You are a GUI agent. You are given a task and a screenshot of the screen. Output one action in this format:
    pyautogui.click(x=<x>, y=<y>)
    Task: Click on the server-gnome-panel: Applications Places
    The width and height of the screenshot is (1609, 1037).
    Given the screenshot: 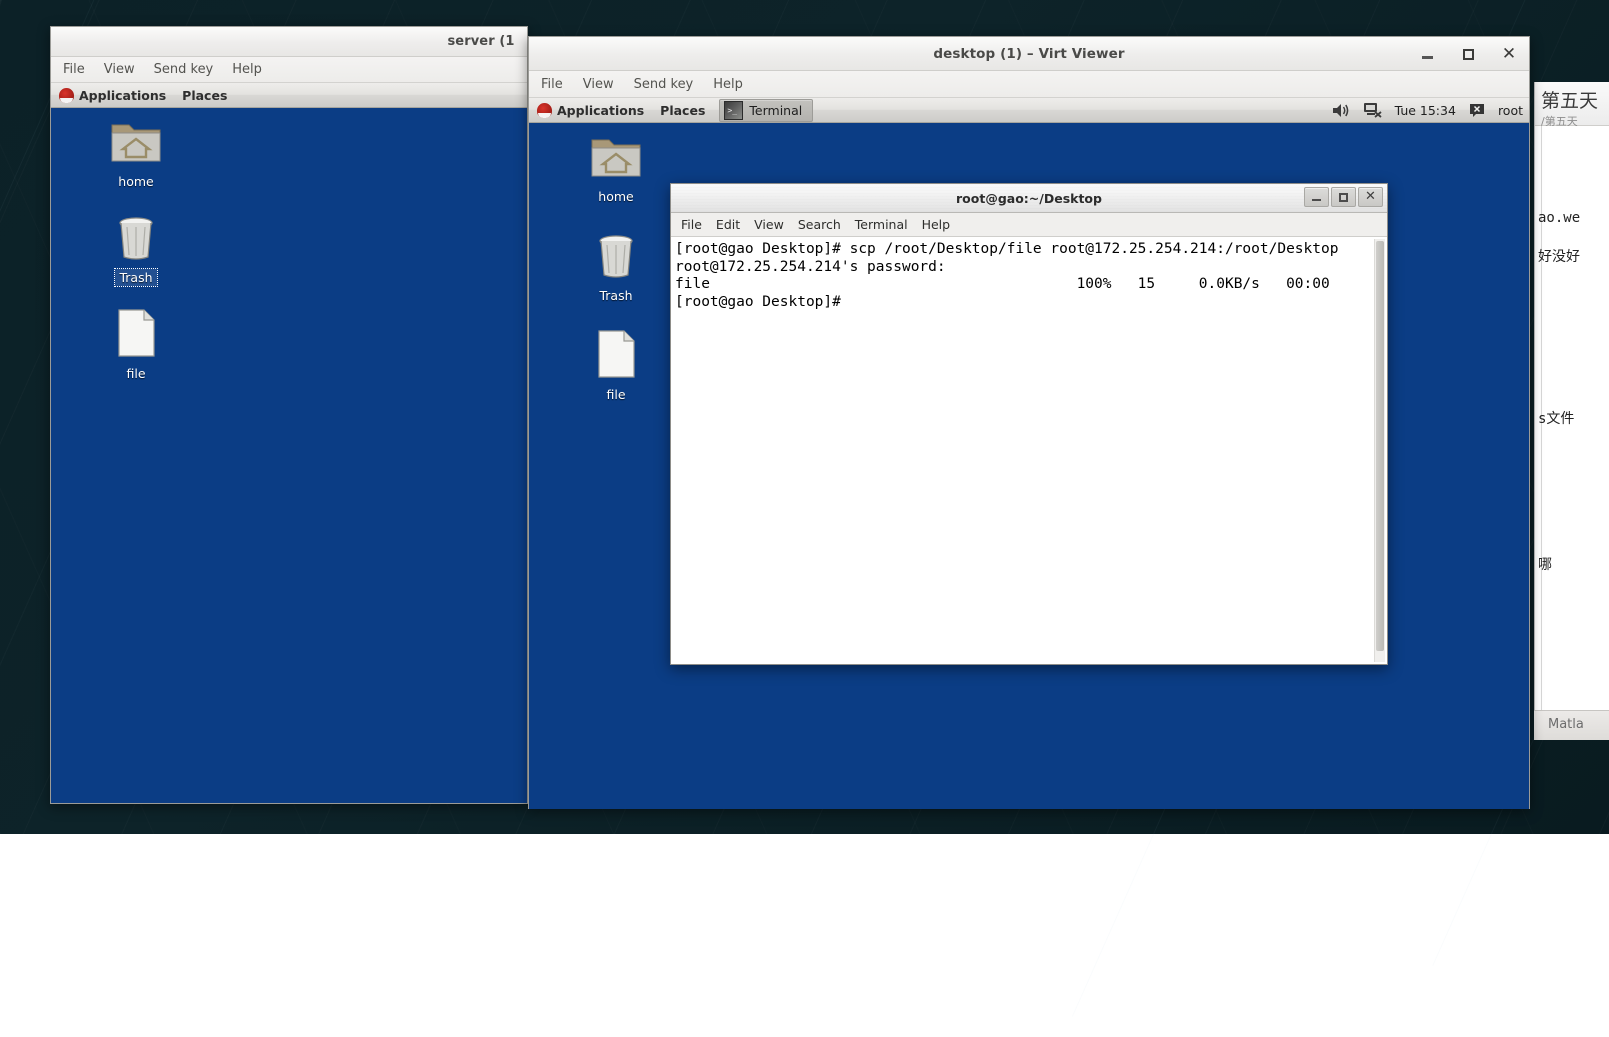 What is the action you would take?
    pyautogui.click(x=289, y=95)
    